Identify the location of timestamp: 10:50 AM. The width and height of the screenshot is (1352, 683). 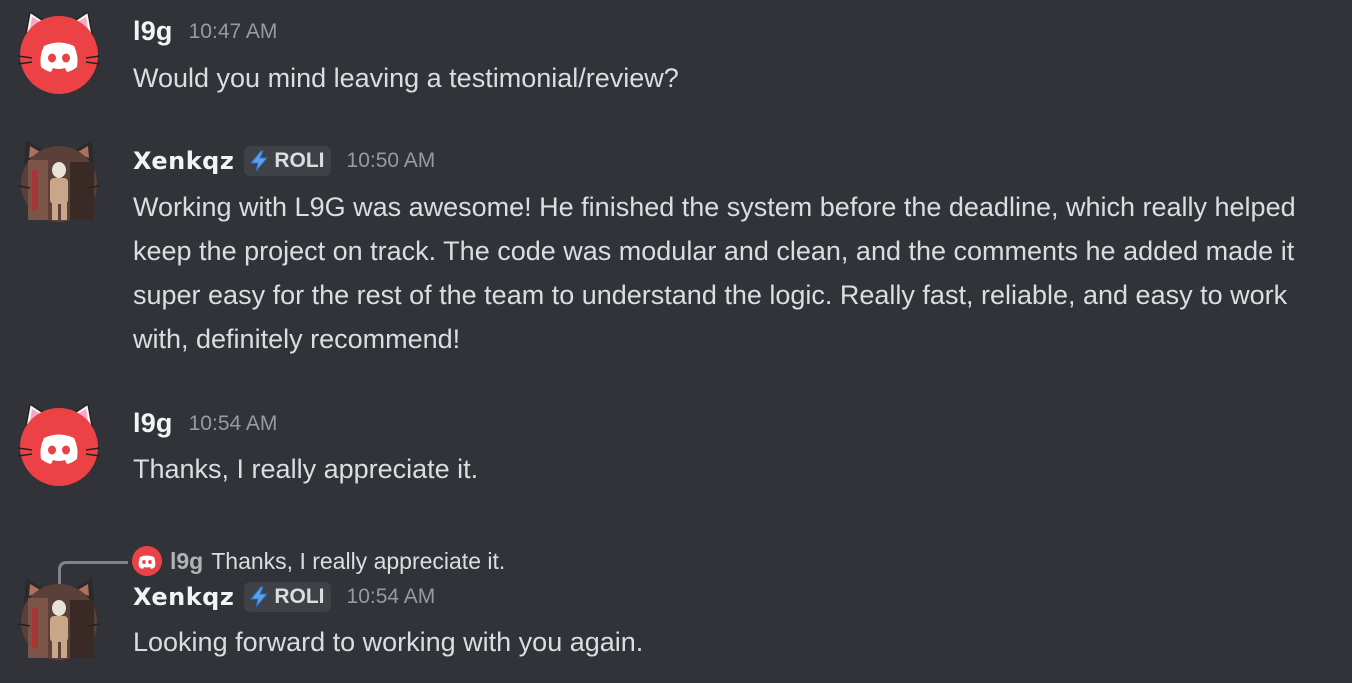
(391, 161).